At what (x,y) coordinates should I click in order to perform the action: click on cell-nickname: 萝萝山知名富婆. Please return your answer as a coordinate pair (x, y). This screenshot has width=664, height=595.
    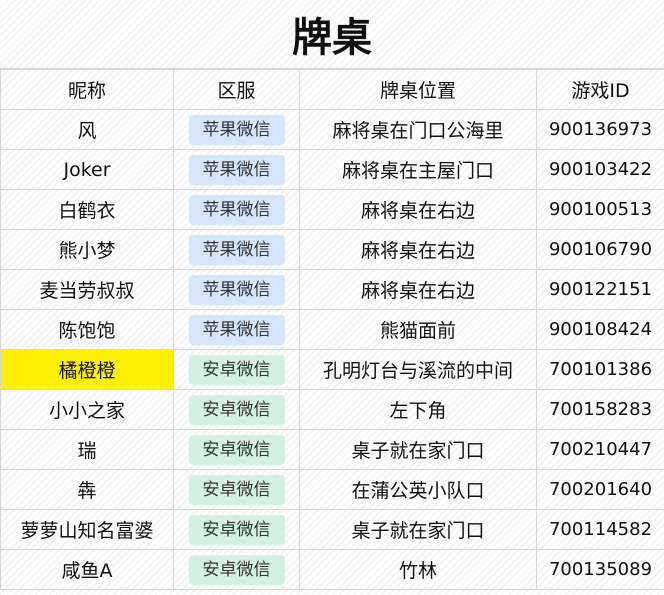
    Looking at the image, I should click on (87, 529).